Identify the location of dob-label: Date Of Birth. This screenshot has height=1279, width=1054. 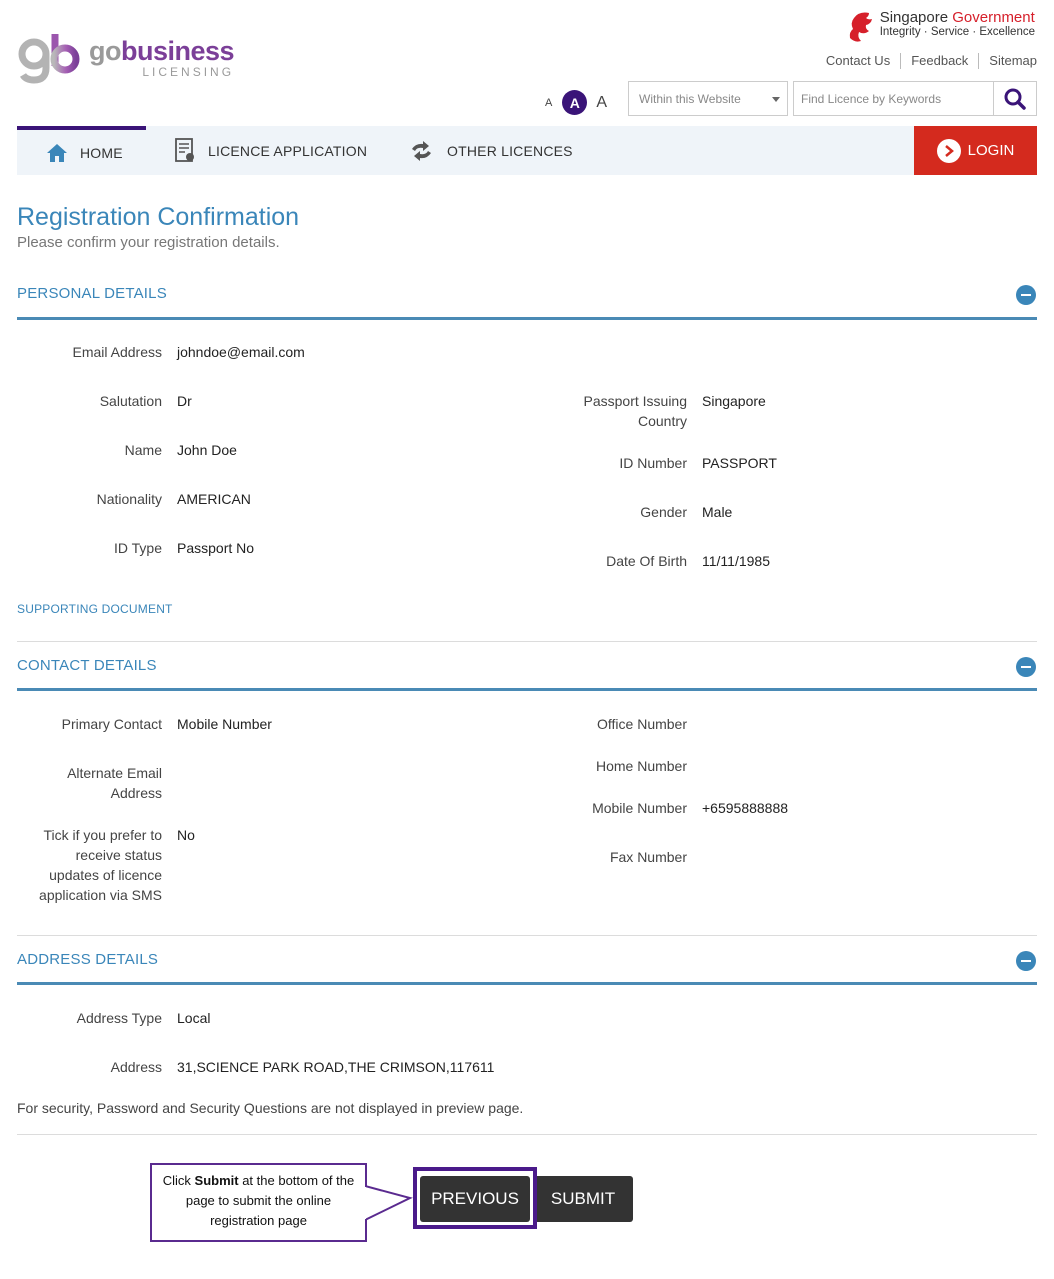
(646, 561).